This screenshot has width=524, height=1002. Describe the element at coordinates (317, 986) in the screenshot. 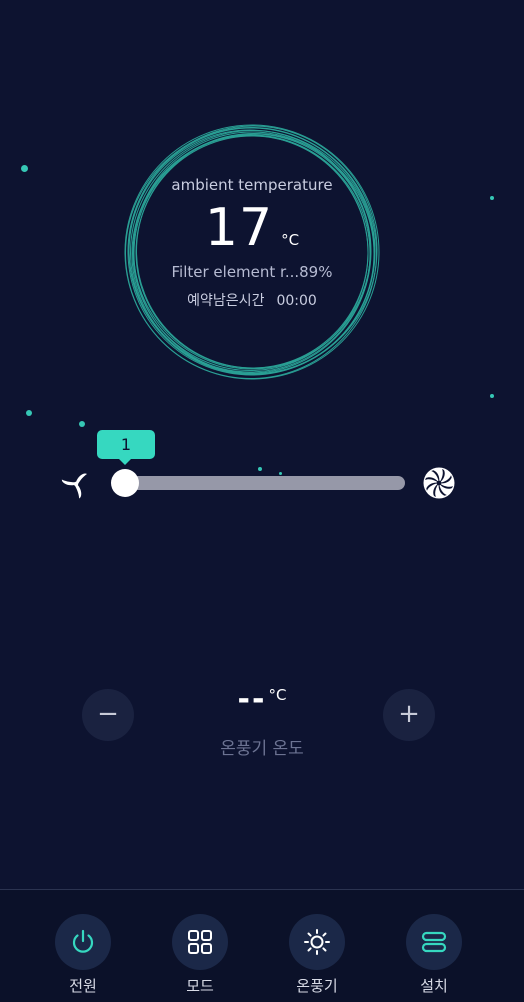

I see `nav-label-heater: 온풍기` at that location.